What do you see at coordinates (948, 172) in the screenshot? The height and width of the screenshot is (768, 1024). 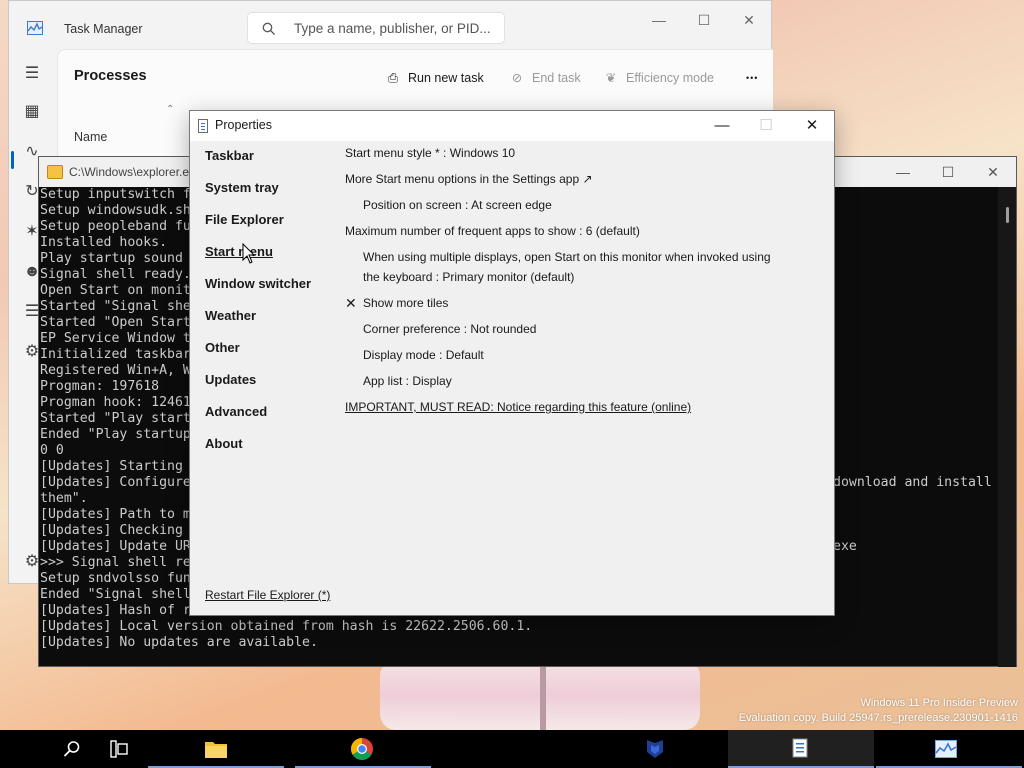 I see `console-maximize-button: ☐` at bounding box center [948, 172].